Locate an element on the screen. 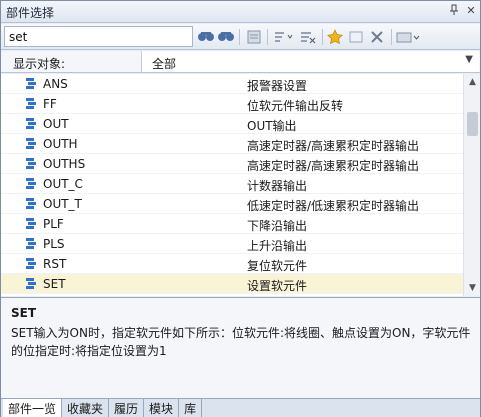 This screenshot has width=481, height=417. window-title: 部件选择 is located at coordinates (30, 13).